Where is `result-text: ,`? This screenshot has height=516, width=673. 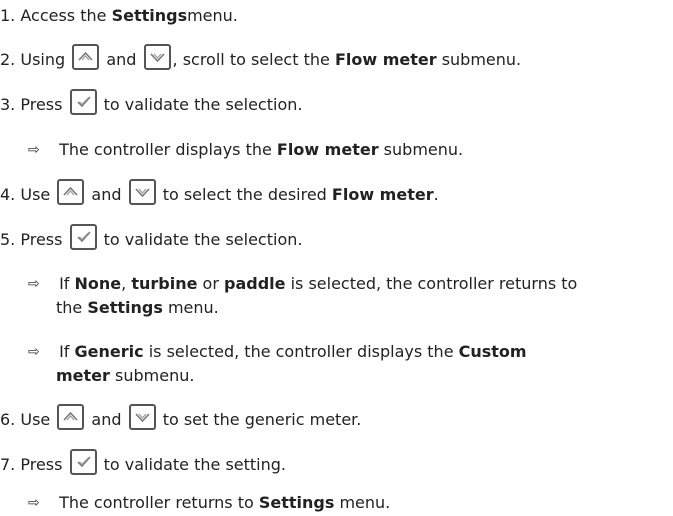 result-text: , is located at coordinates (126, 283).